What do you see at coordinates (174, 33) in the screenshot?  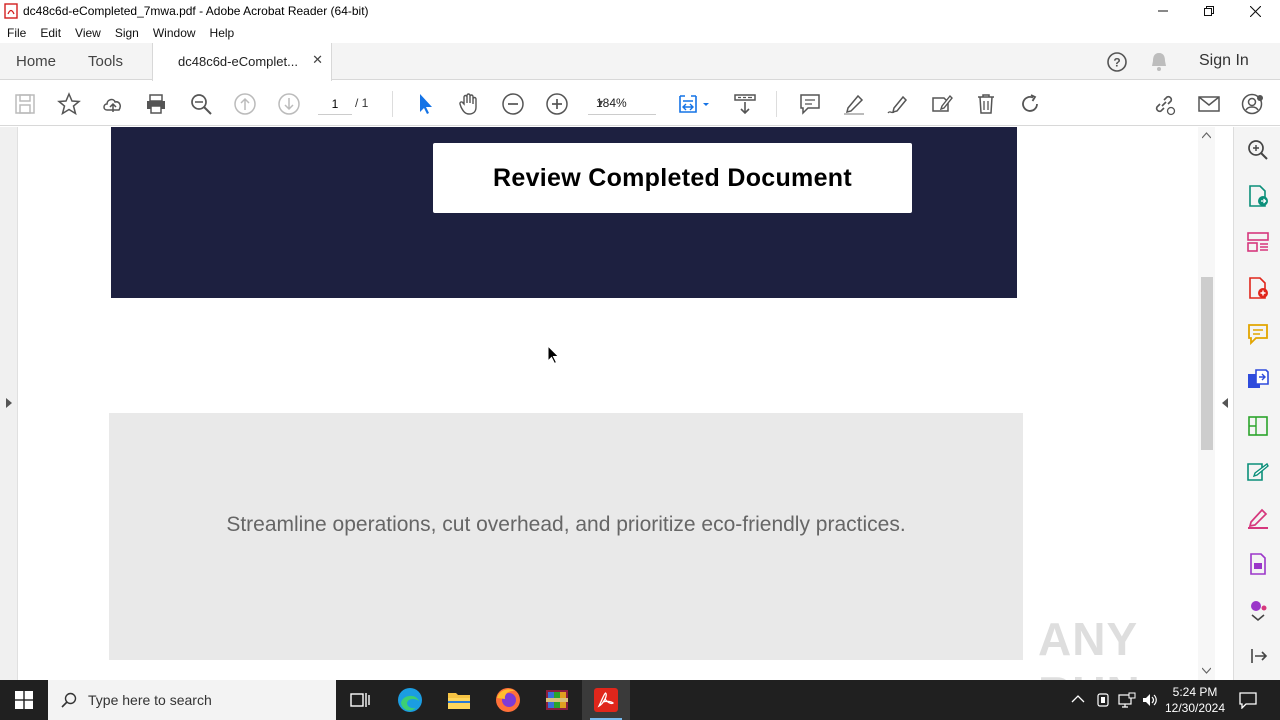 I see `menu-window: Window` at bounding box center [174, 33].